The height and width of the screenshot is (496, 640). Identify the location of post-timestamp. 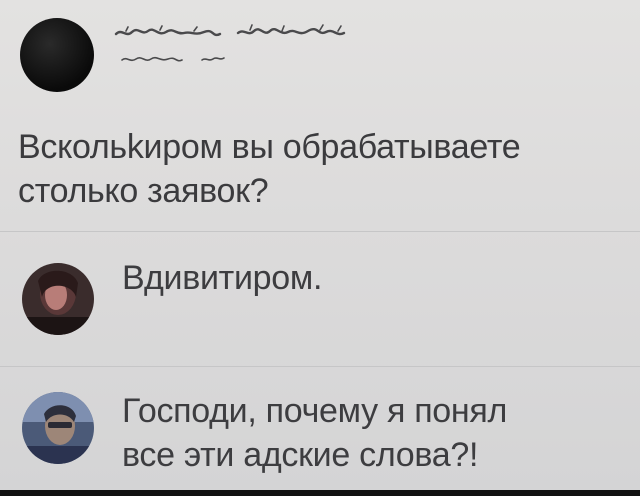
(173, 59).